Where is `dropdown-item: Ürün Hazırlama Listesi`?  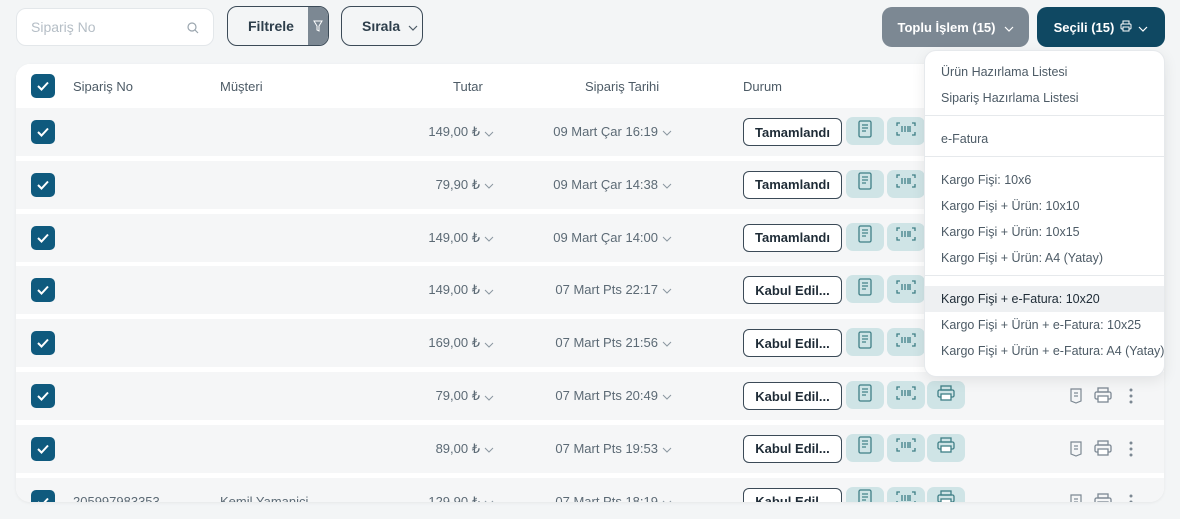
dropdown-item: Ürün Hazırlama Listesi is located at coordinates (1044, 72).